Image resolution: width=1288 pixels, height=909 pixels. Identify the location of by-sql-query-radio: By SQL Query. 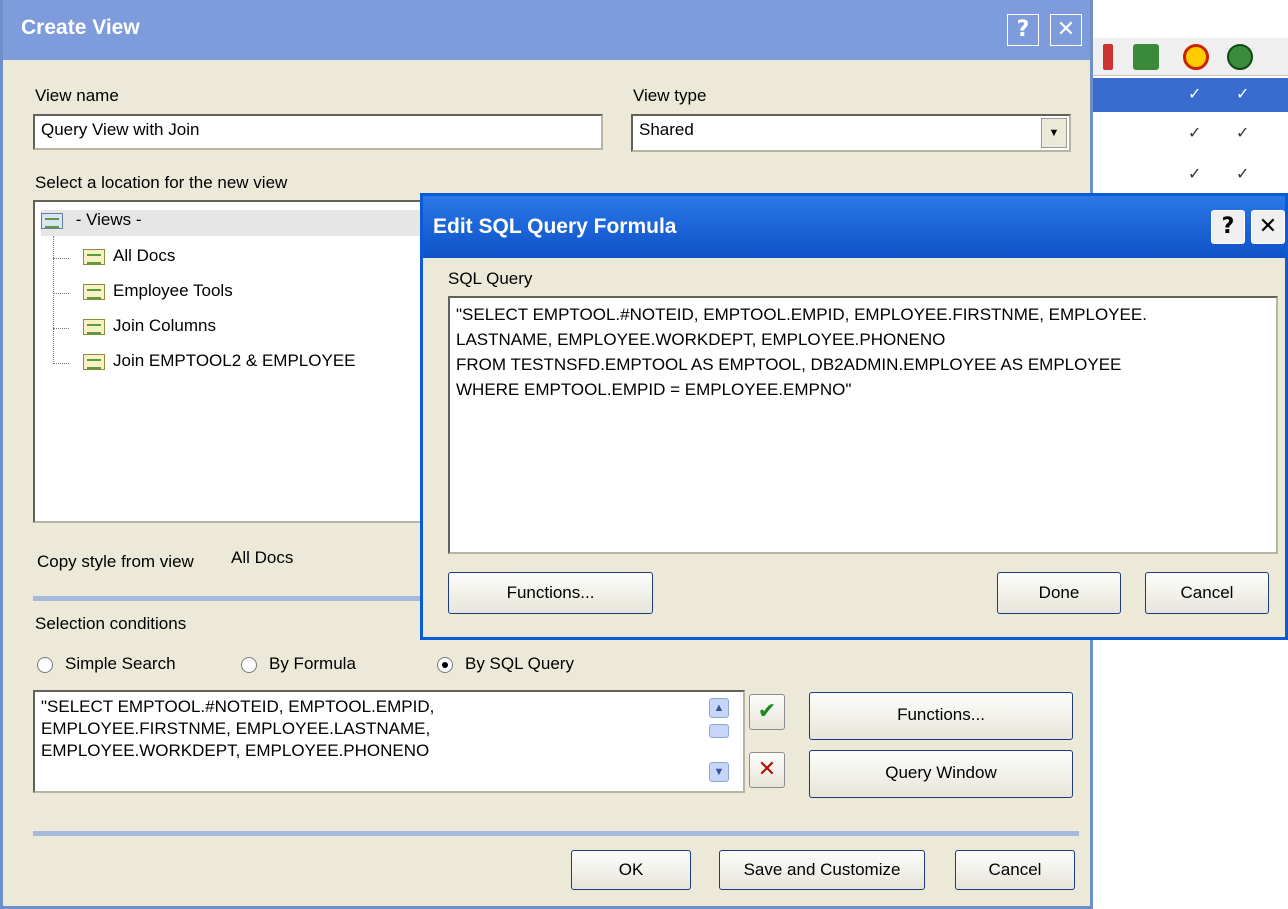
(505, 664).